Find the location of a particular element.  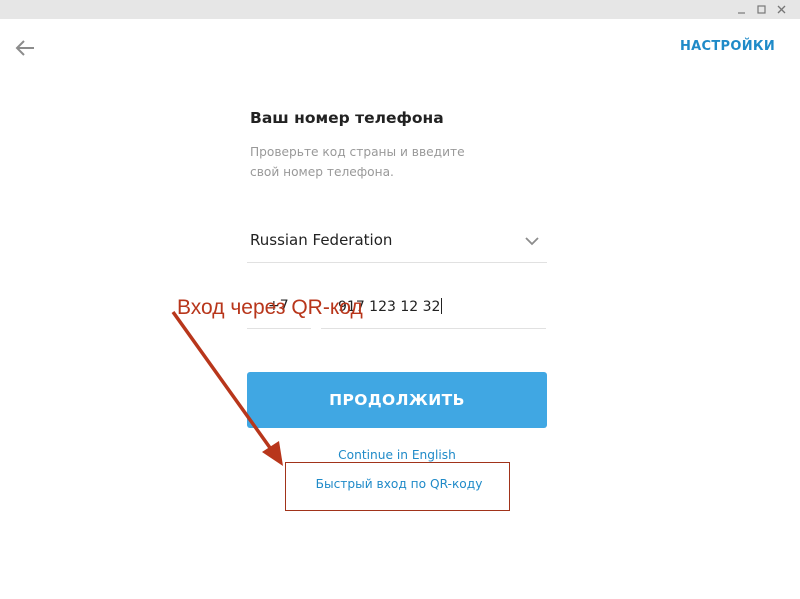

country-select: Russian Federation is located at coordinates (397, 244).